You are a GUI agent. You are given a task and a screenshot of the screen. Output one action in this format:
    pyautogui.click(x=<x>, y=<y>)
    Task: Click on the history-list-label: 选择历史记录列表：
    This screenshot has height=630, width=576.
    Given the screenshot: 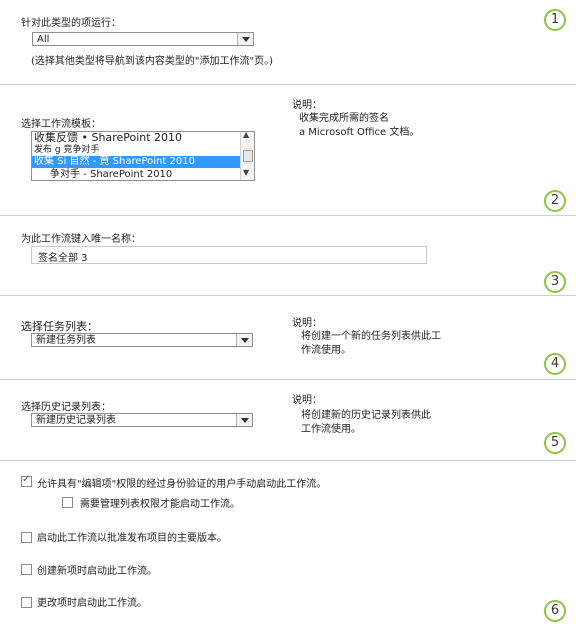 What is the action you would take?
    pyautogui.click(x=66, y=407)
    